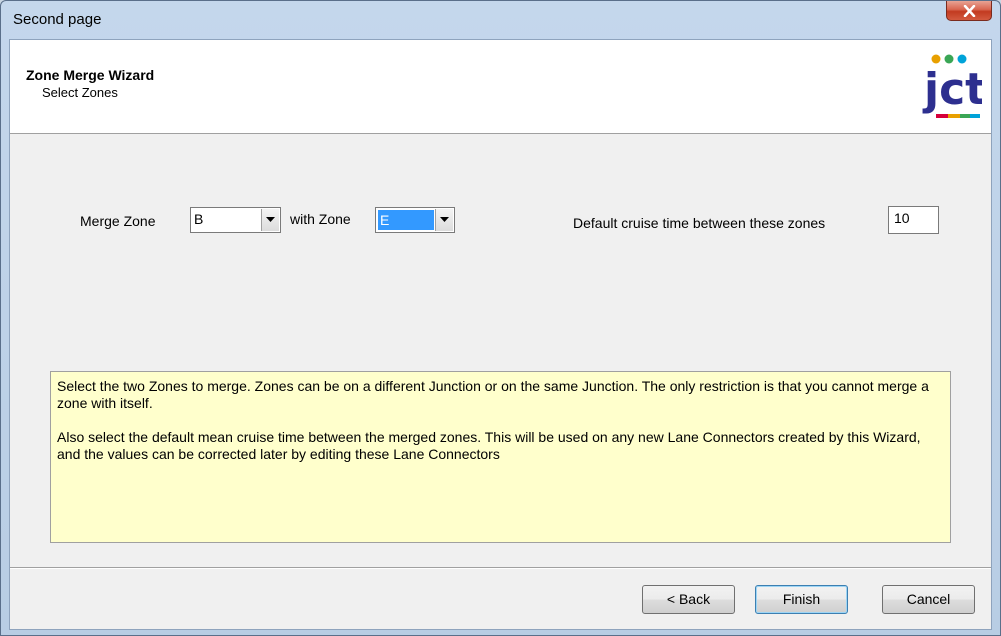  Describe the element at coordinates (500, 20) in the screenshot. I see `title-bar: Second page` at that location.